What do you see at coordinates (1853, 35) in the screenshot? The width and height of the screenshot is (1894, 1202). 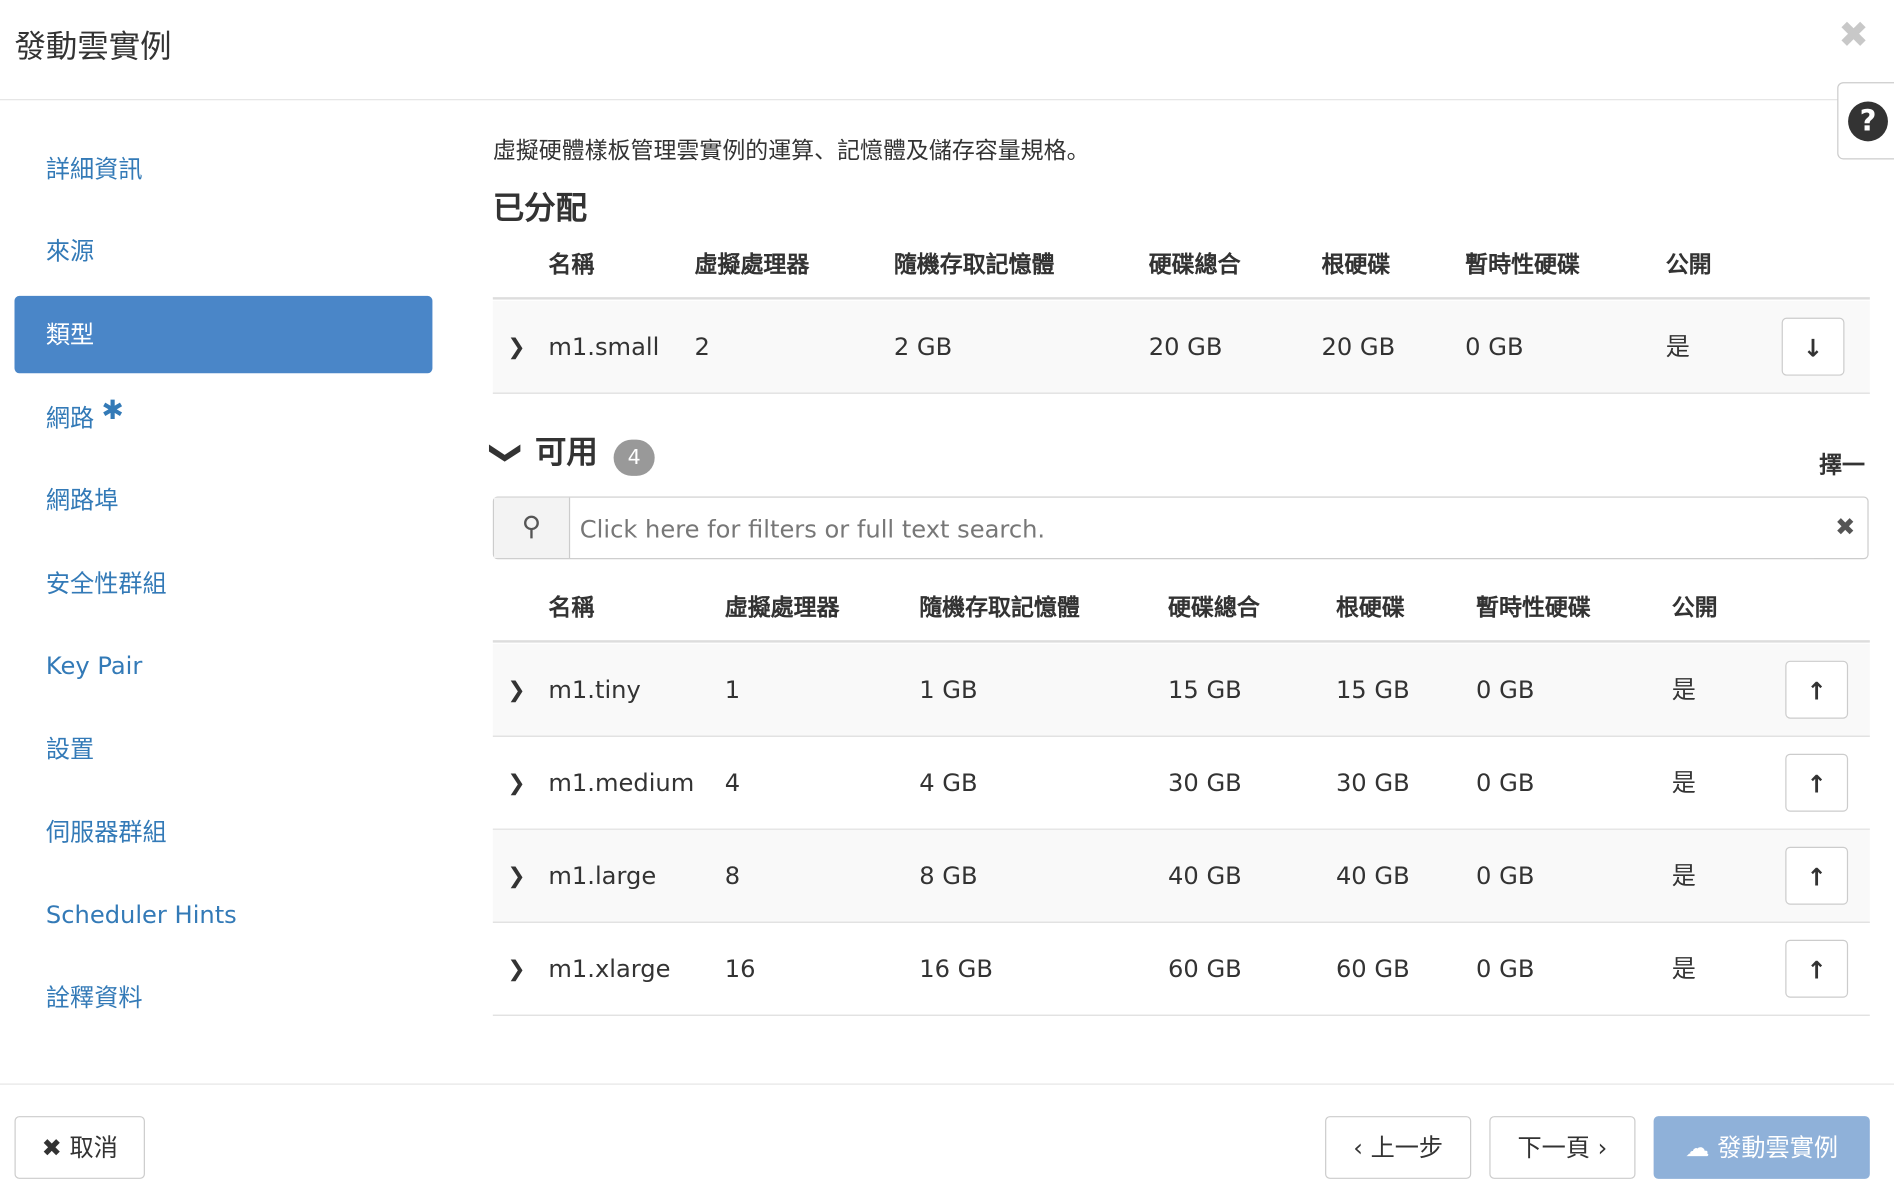 I see `close-icon: ✖` at bounding box center [1853, 35].